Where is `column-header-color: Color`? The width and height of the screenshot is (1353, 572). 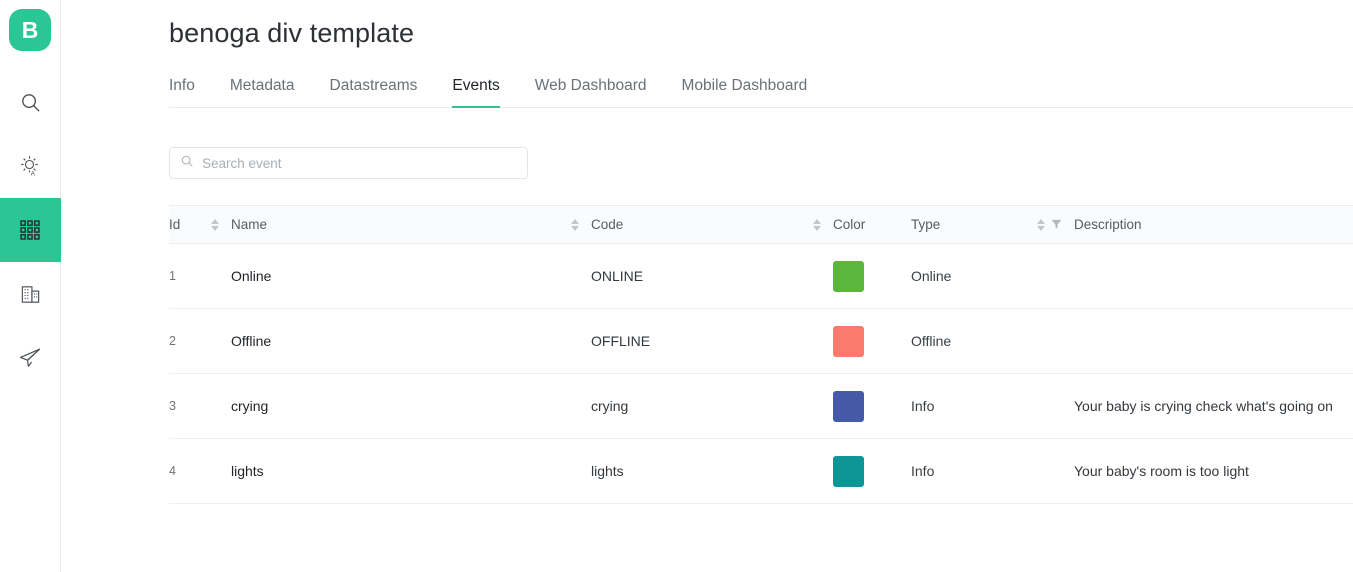
column-header-color: Color is located at coordinates (872, 224).